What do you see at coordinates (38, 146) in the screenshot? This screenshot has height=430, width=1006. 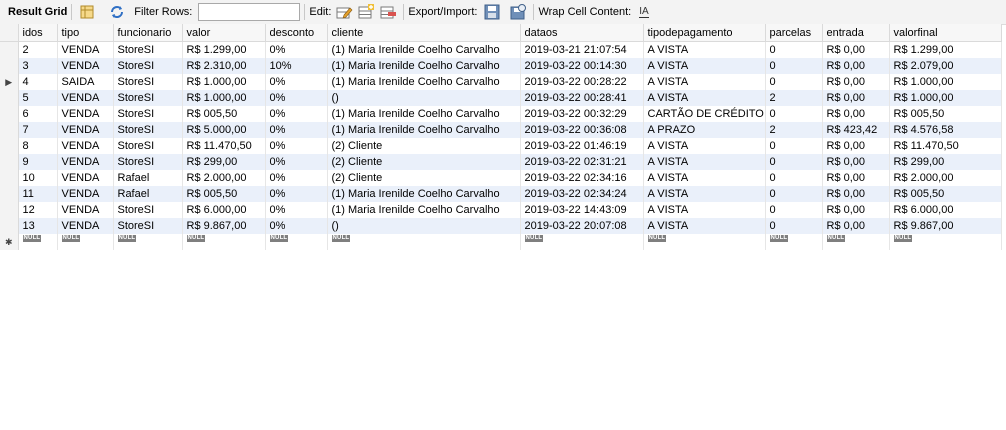 I see `cell-idos: 8` at bounding box center [38, 146].